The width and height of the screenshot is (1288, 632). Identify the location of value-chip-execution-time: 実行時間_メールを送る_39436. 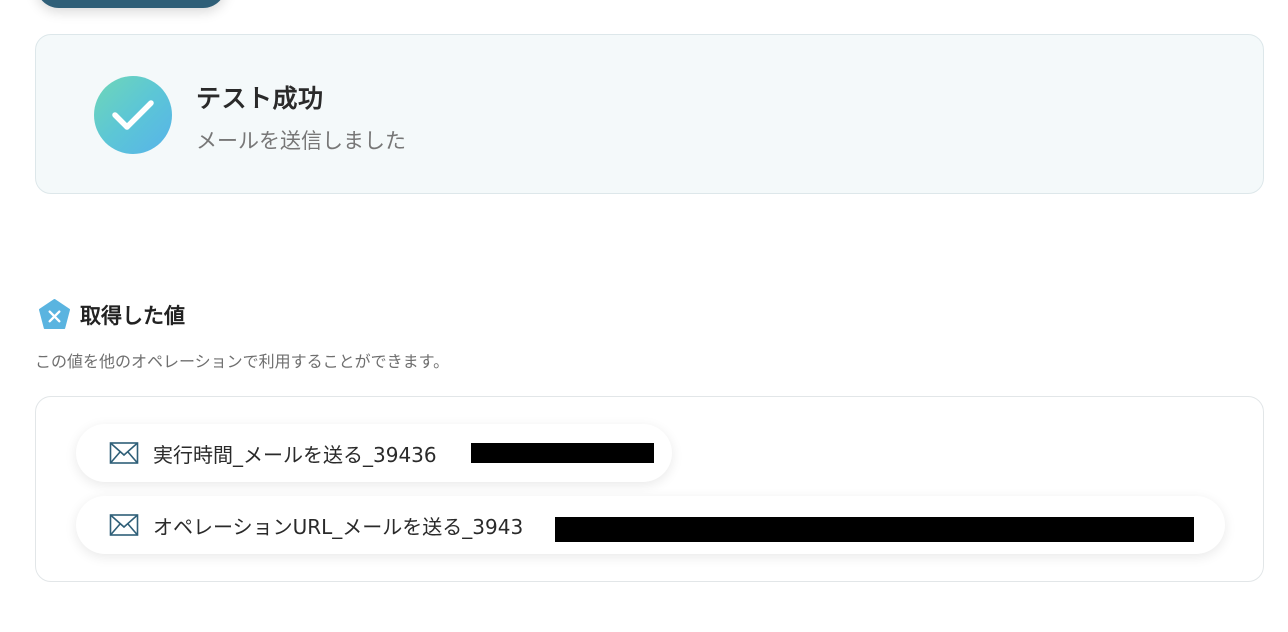
(374, 453).